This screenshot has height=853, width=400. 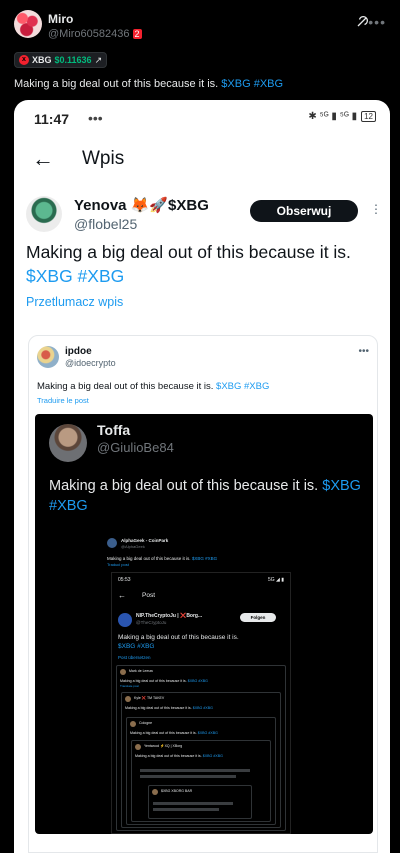 I want to click on author-avatar, so click(x=44, y=214).